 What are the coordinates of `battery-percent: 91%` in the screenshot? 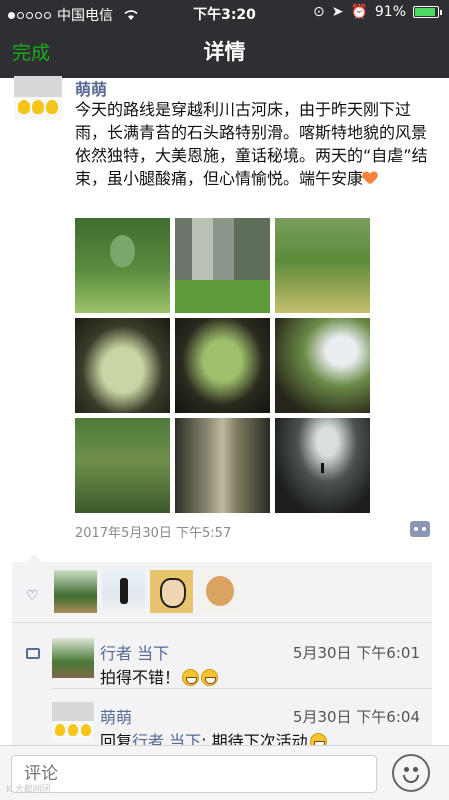 It's located at (390, 12).